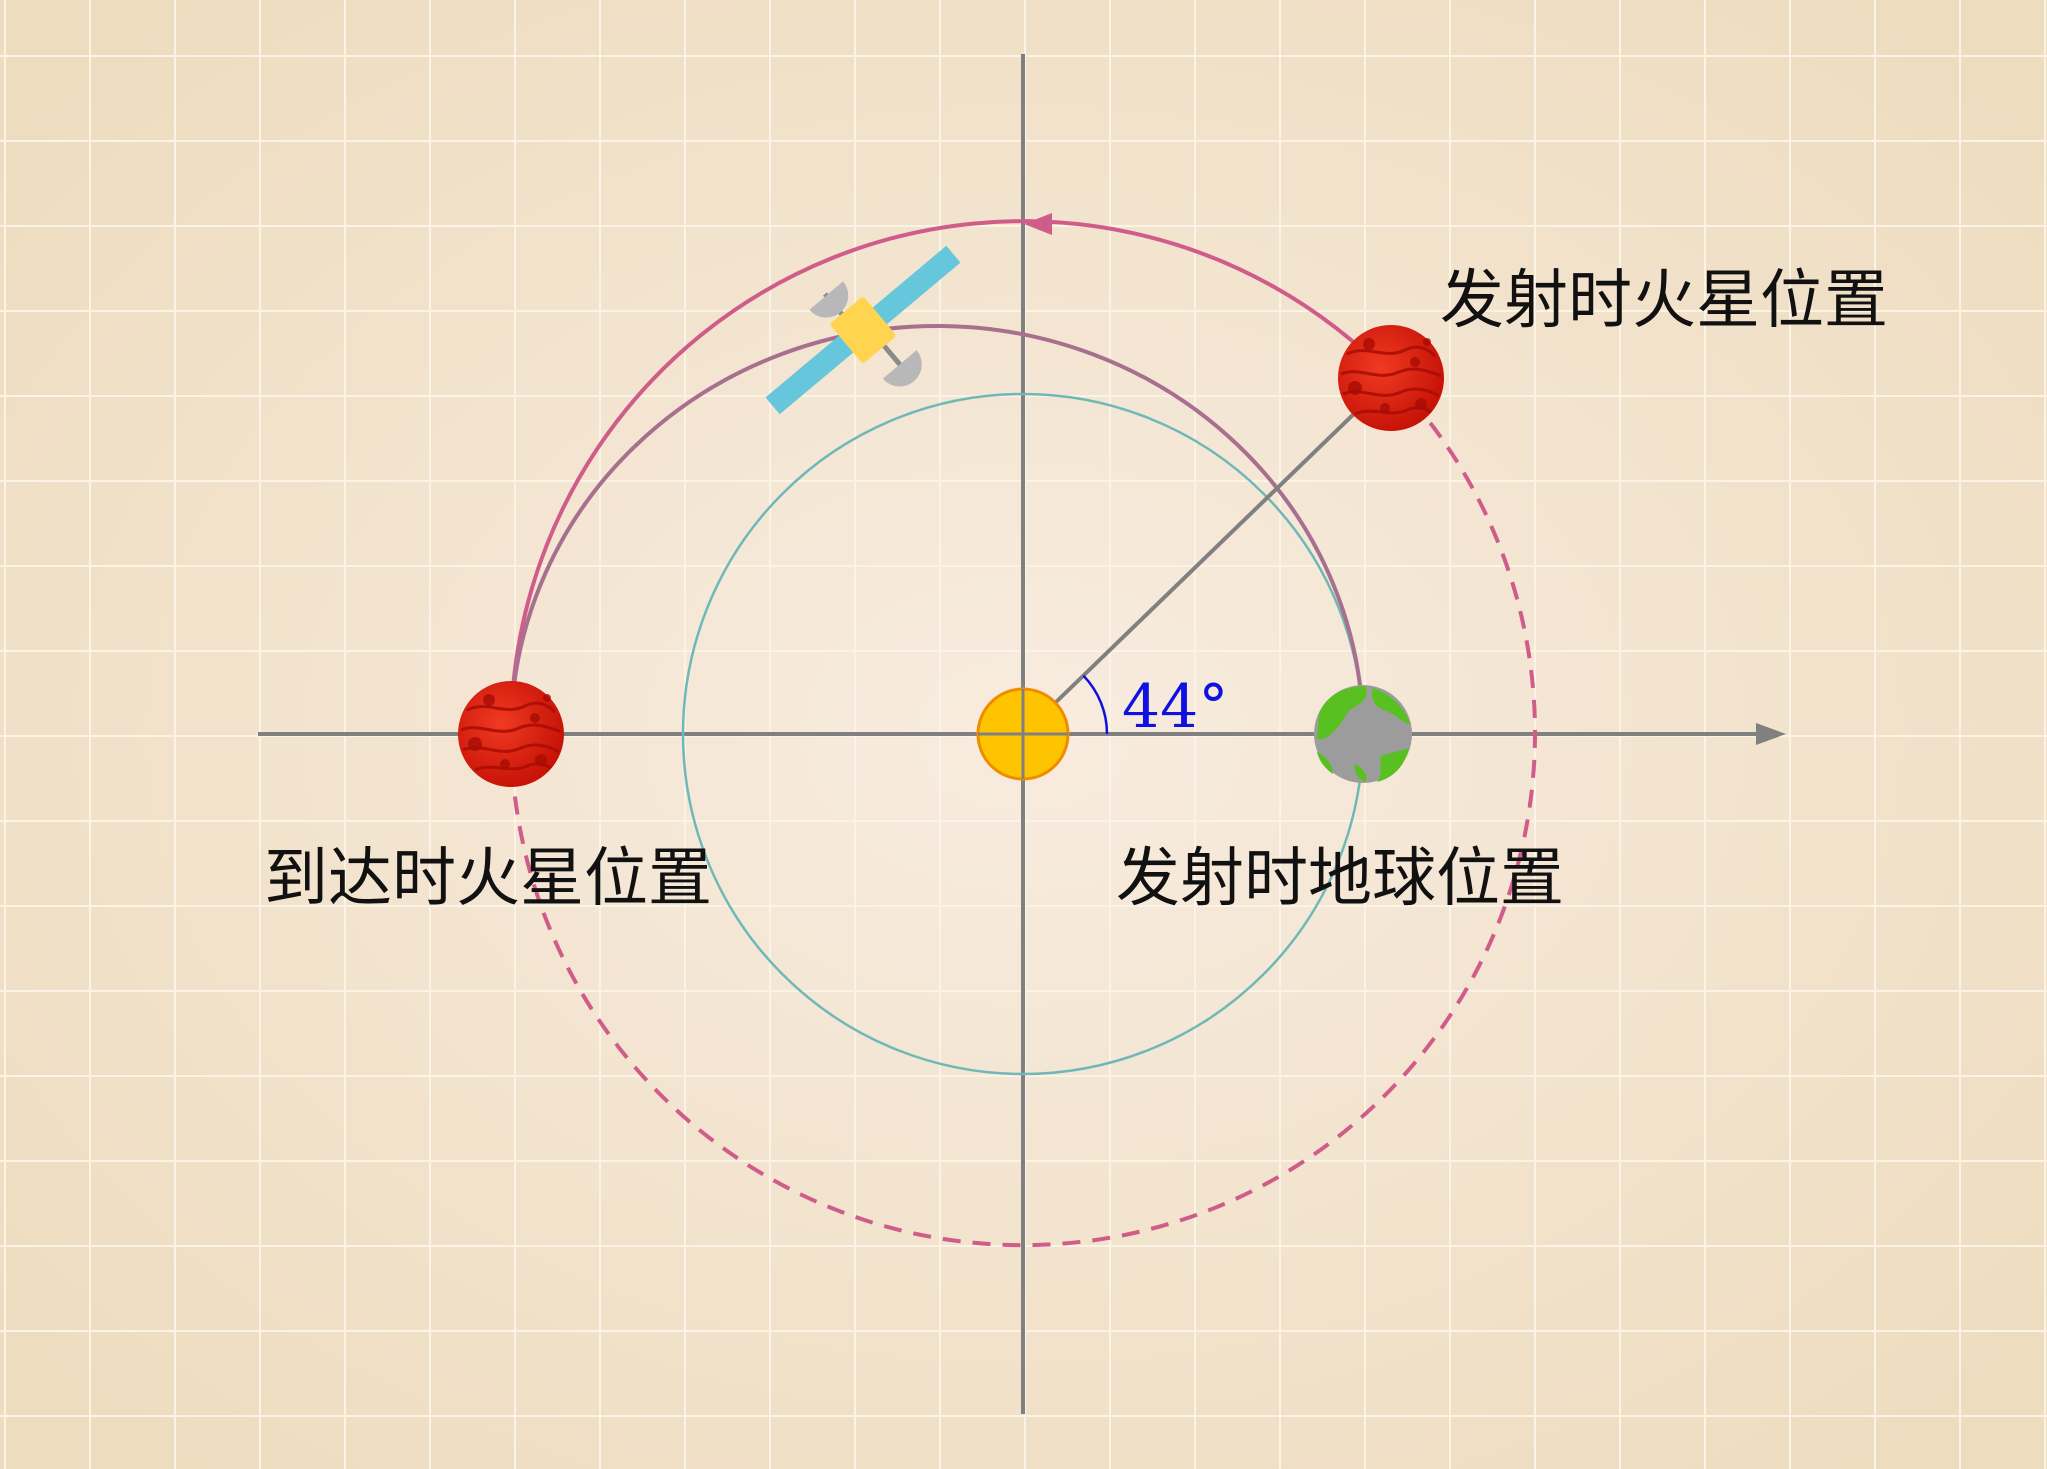 Image resolution: width=2047 pixels, height=1469 pixels. Describe the element at coordinates (488, 879) in the screenshot. I see `arrival-mars-label: 到达时火星位置` at that location.